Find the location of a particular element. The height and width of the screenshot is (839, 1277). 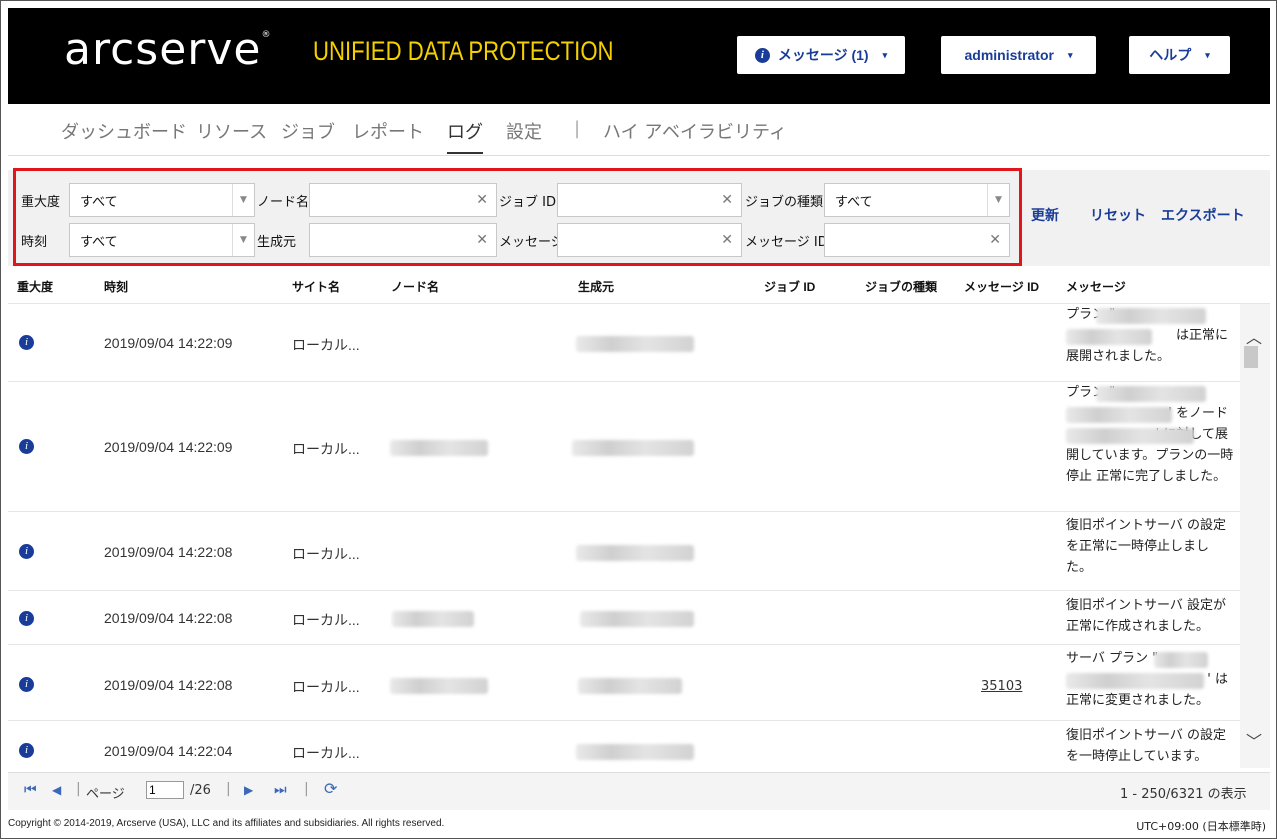

help-button: ヘルプ ▾ is located at coordinates (1179, 55).